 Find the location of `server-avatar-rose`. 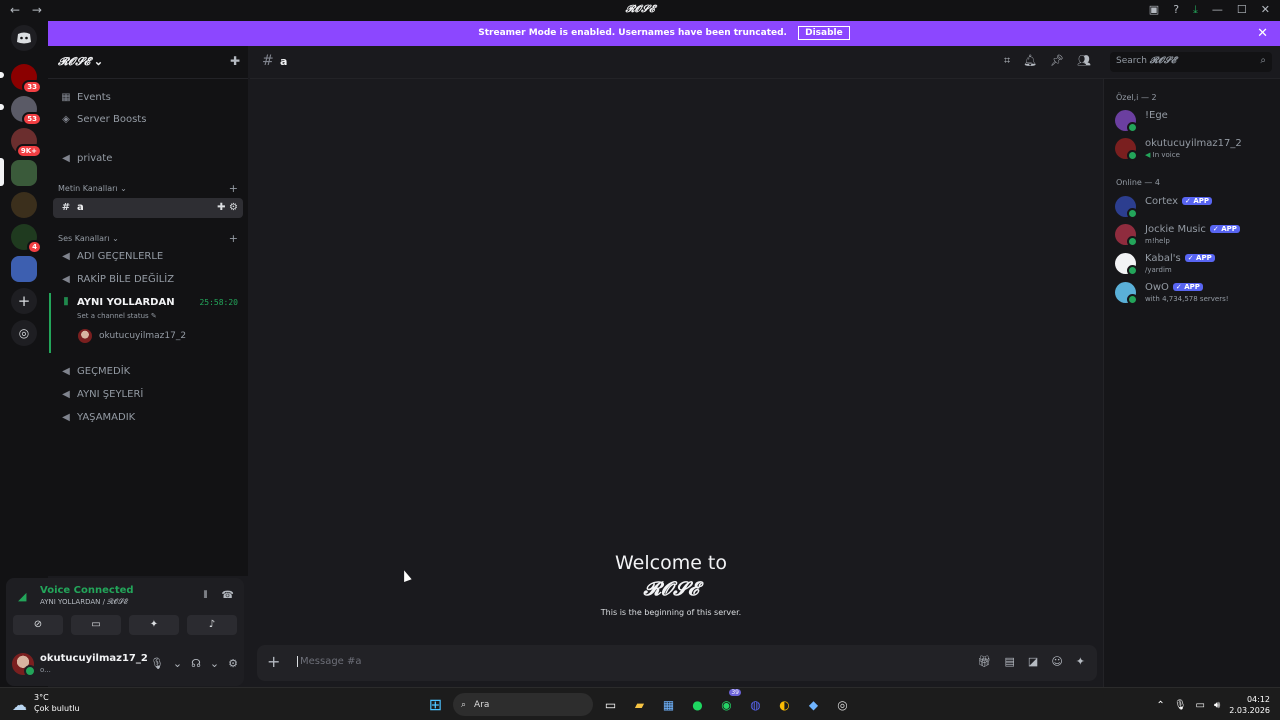

server-avatar-rose is located at coordinates (24, 173).